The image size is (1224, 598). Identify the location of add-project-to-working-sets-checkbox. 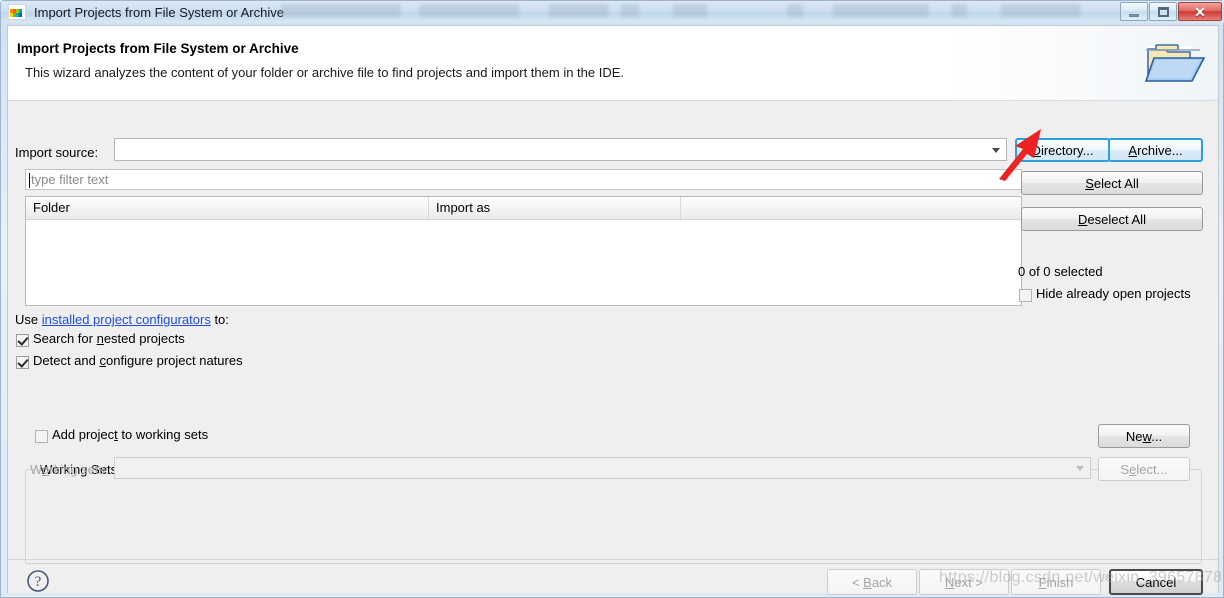
(41, 436).